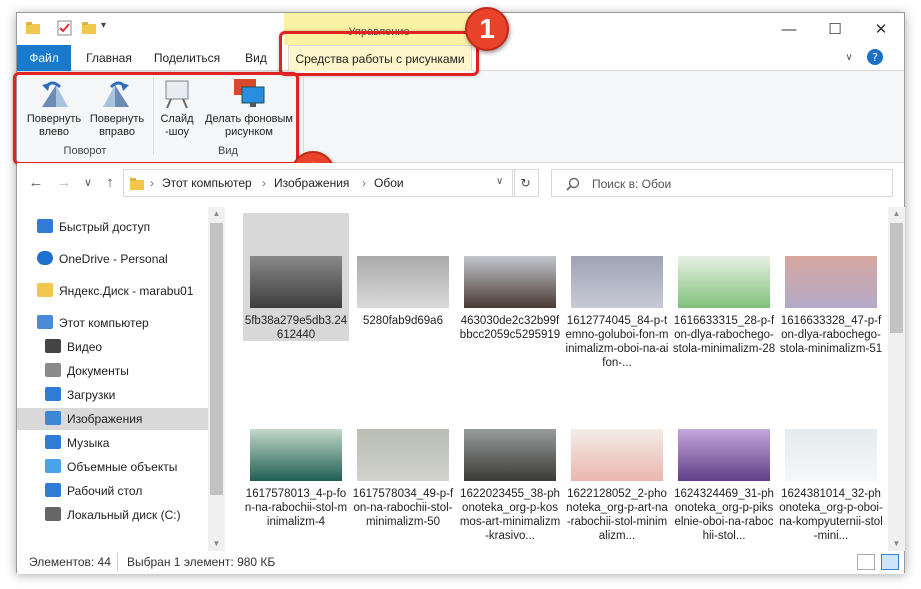 Image resolution: width=921 pixels, height=589 pixels. What do you see at coordinates (104, 323) in the screenshot?
I see `sidebar-item-label: Этот компьютер` at bounding box center [104, 323].